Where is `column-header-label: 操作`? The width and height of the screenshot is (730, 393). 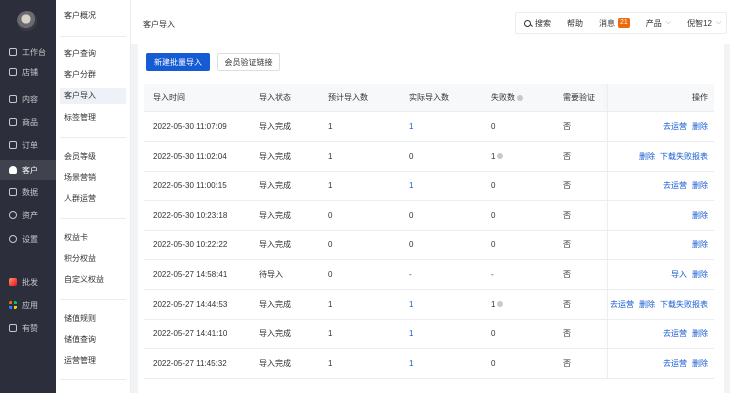
column-header-label: 操作 is located at coordinates (700, 97).